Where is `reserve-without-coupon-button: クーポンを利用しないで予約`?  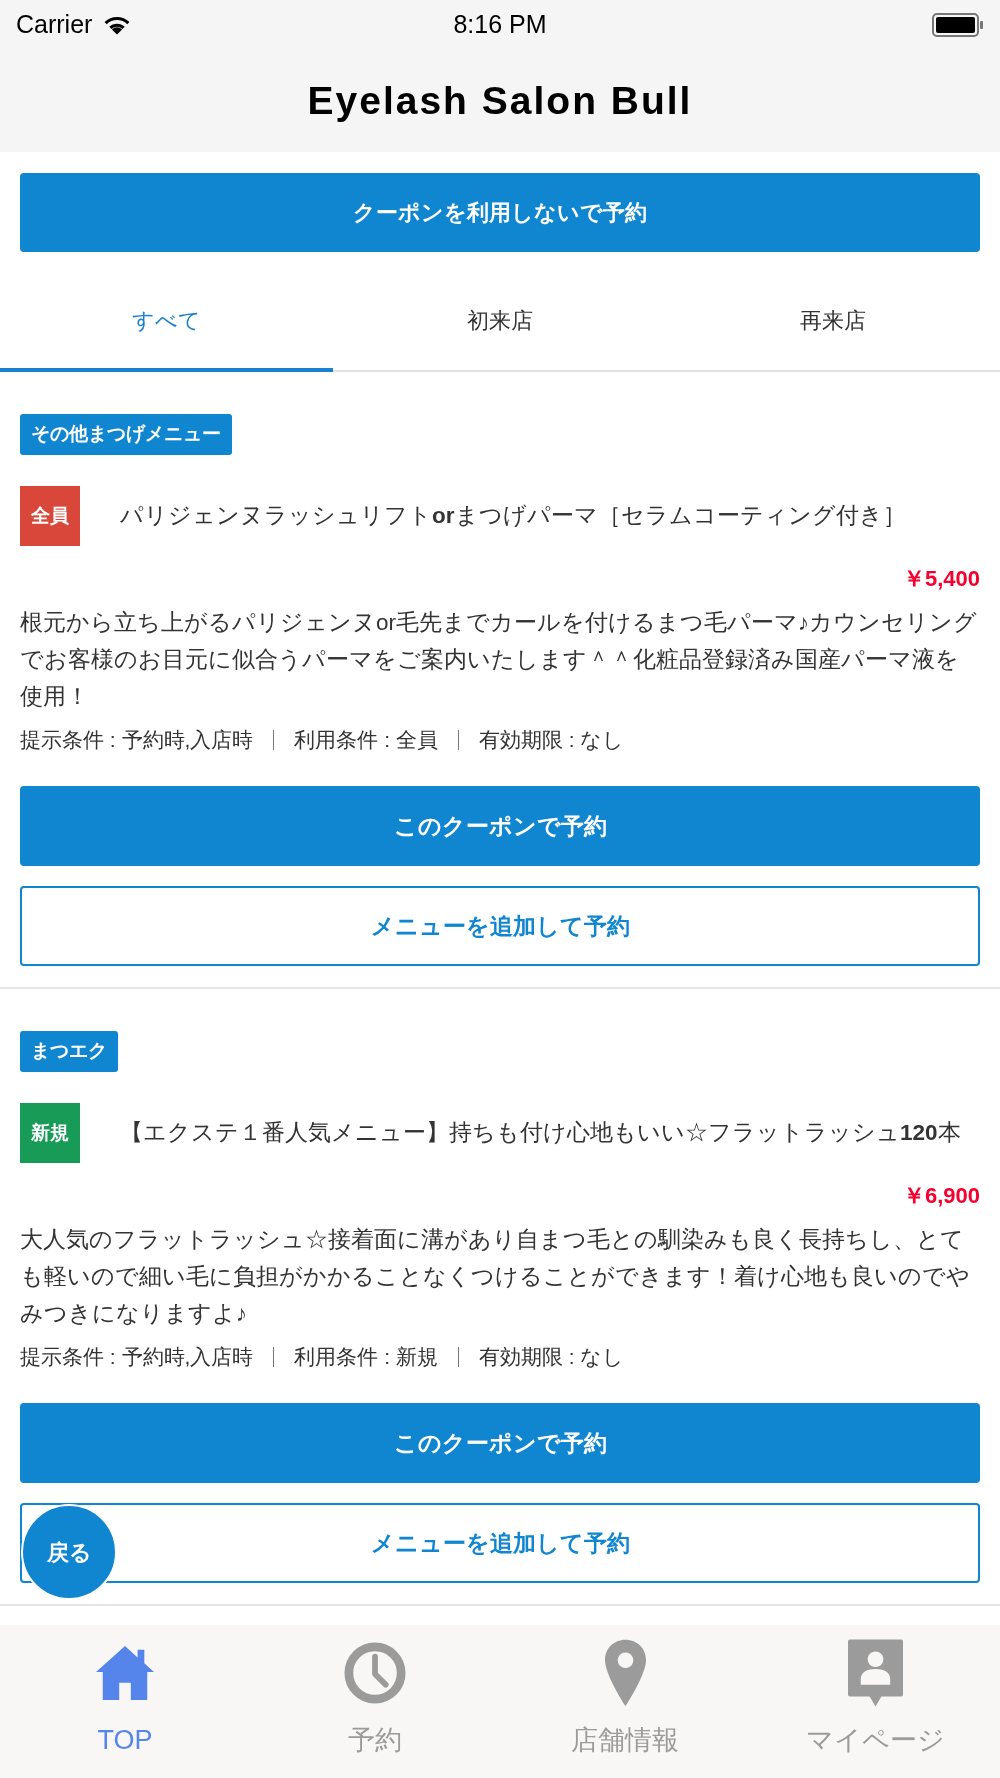 reserve-without-coupon-button: クーポンを利用しないで予約 is located at coordinates (500, 212).